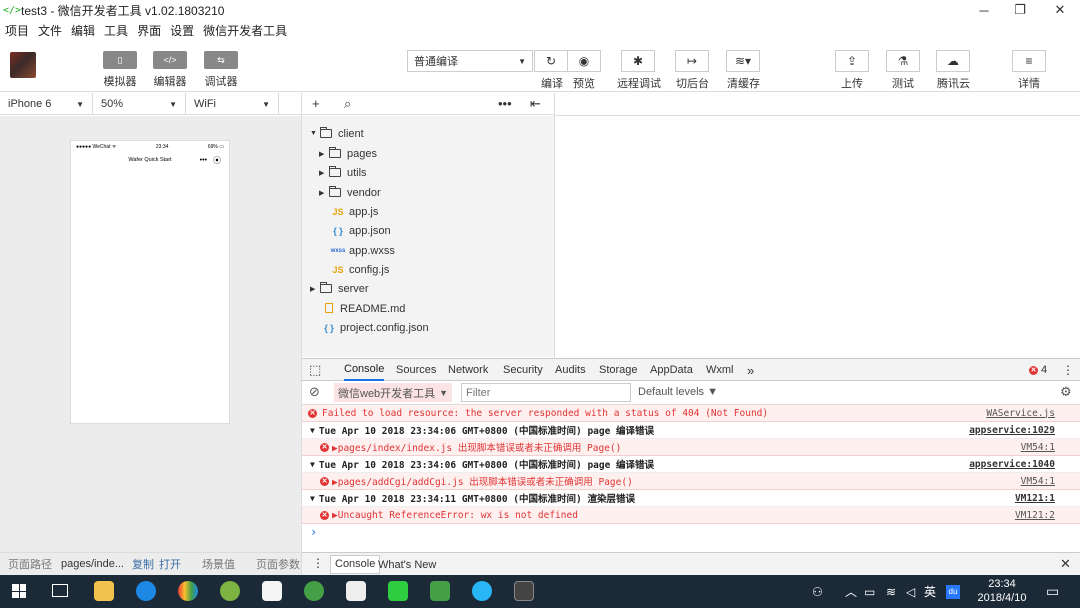 This screenshot has height=608, width=1080. What do you see at coordinates (638, 61) in the screenshot?
I see `remote-debug-button: ✱` at bounding box center [638, 61].